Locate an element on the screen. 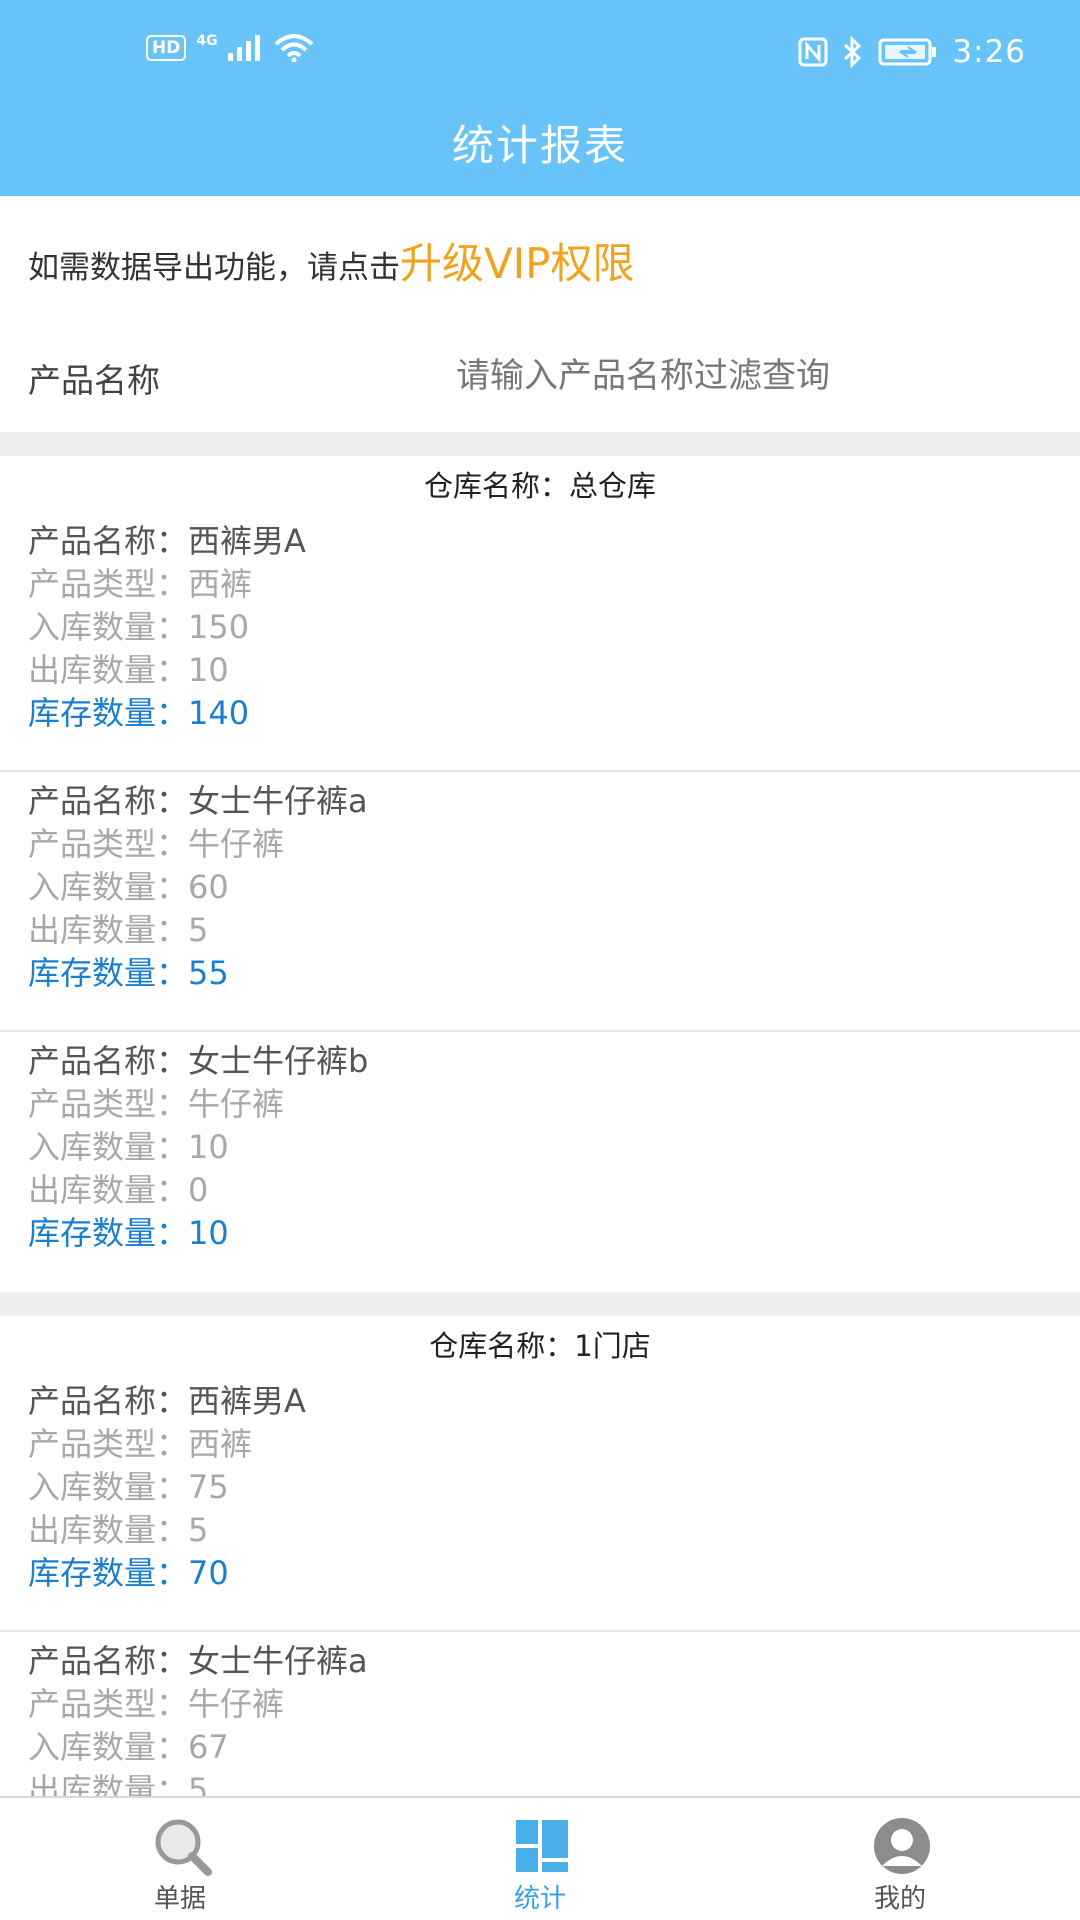 Image resolution: width=1080 pixels, height=1920 pixels. outbound-qty: 0 is located at coordinates (198, 1190).